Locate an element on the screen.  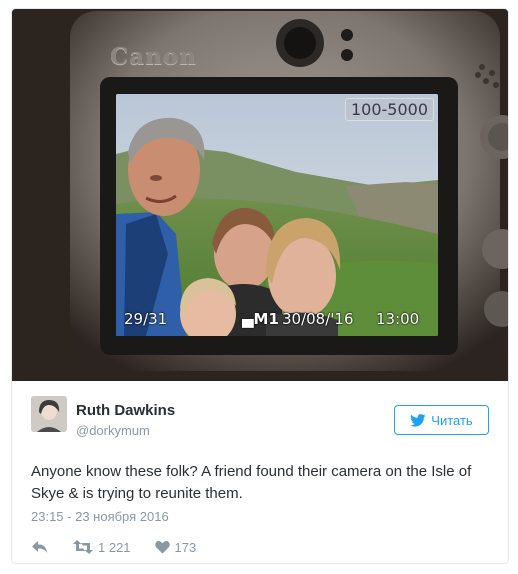
avatar-image is located at coordinates (49, 414).